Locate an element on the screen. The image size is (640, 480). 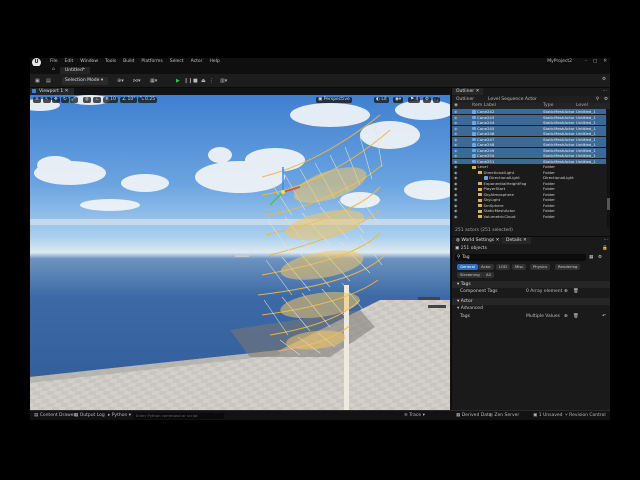
angle-snap-toggle: ∠ 10° is located at coordinates (129, 100).